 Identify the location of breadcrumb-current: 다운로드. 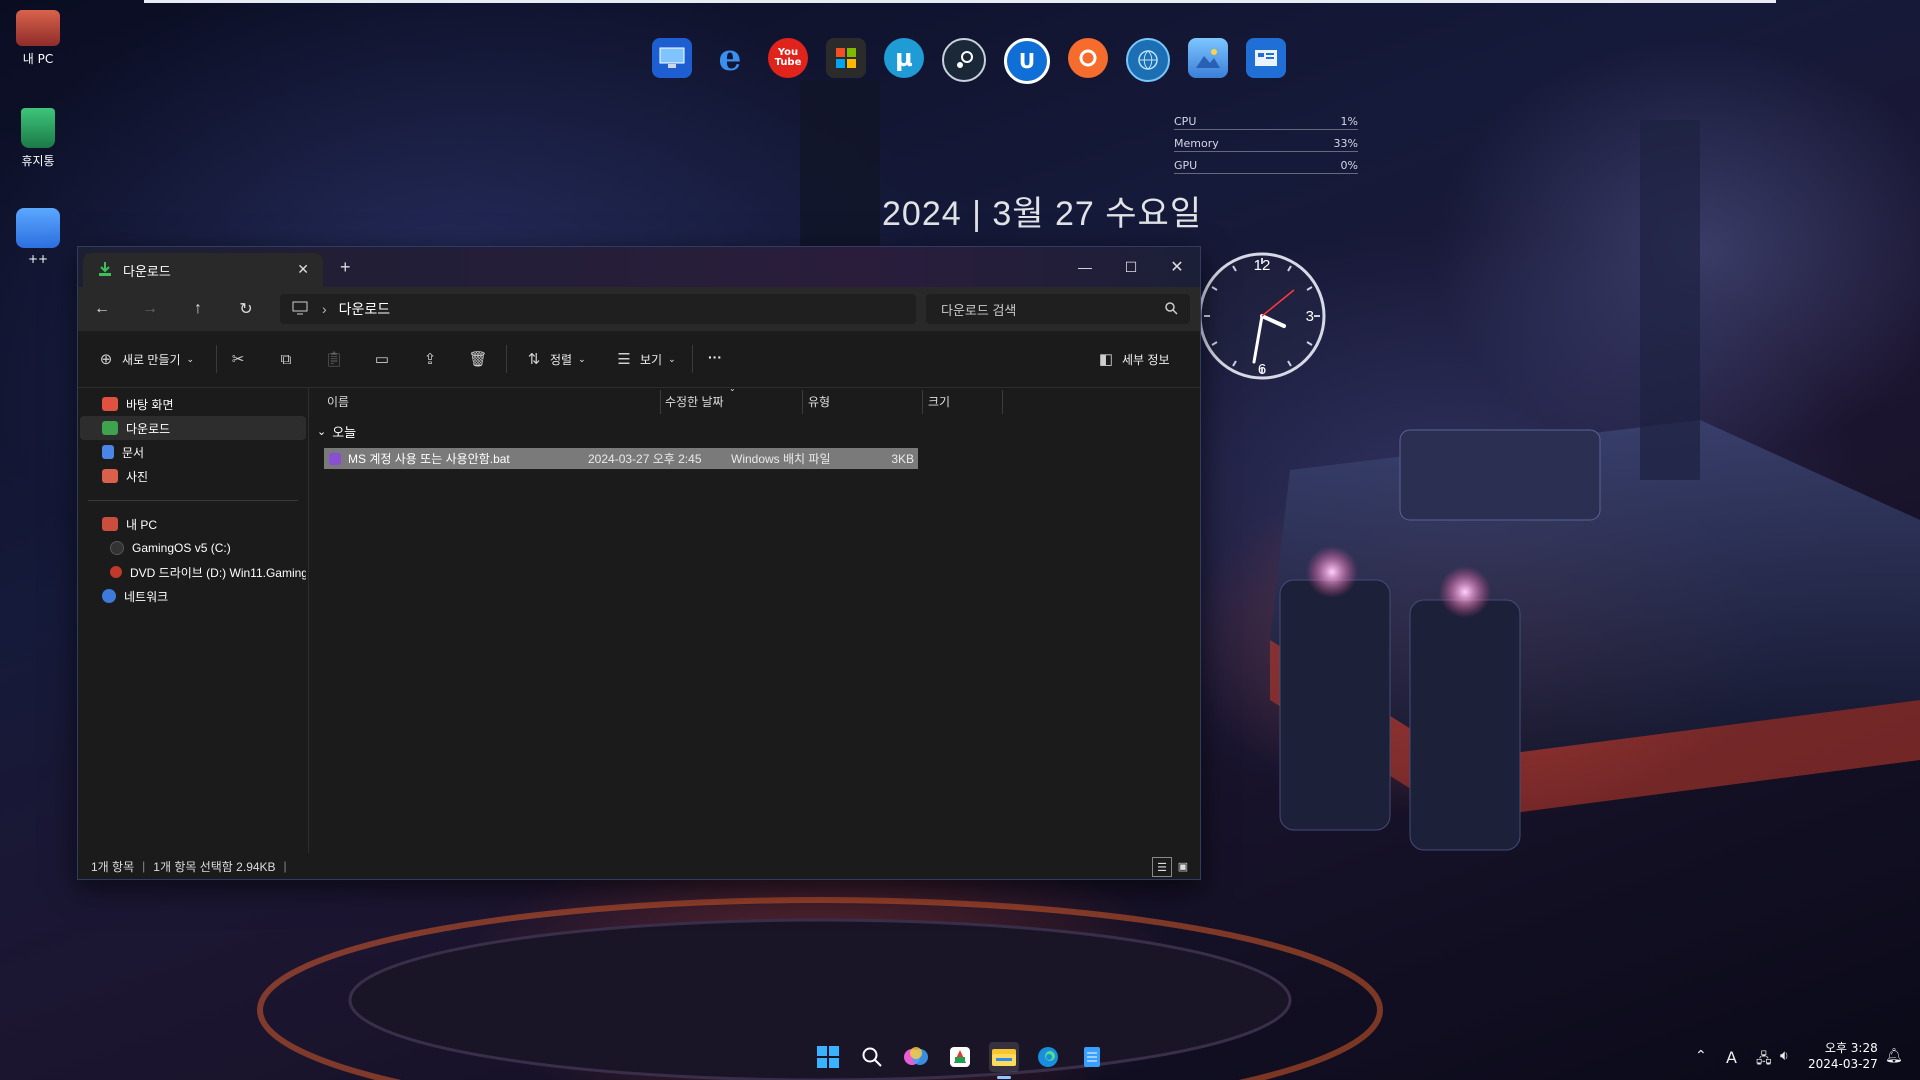
(365, 309).